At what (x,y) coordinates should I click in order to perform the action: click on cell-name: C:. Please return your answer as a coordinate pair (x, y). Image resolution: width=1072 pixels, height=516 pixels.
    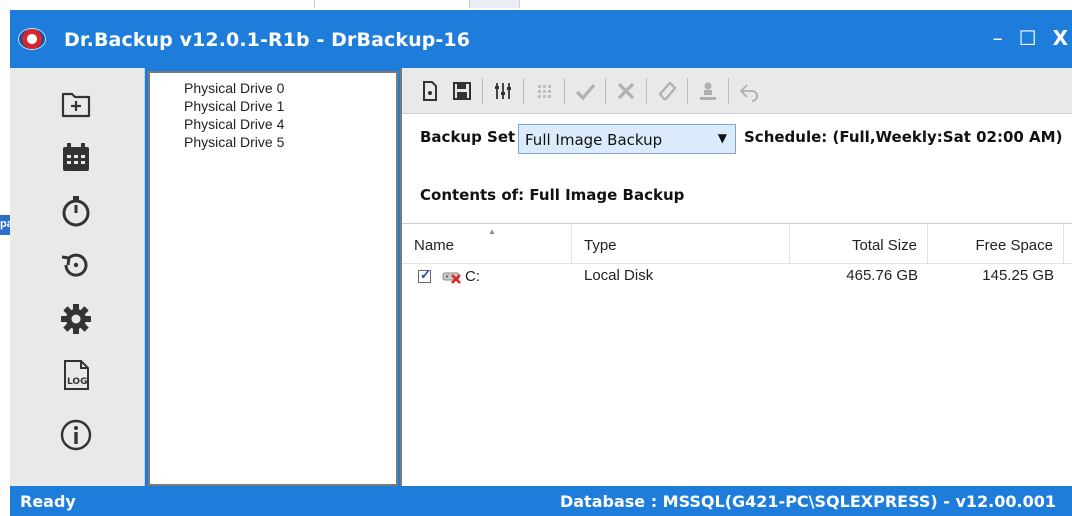
    Looking at the image, I should click on (449, 276).